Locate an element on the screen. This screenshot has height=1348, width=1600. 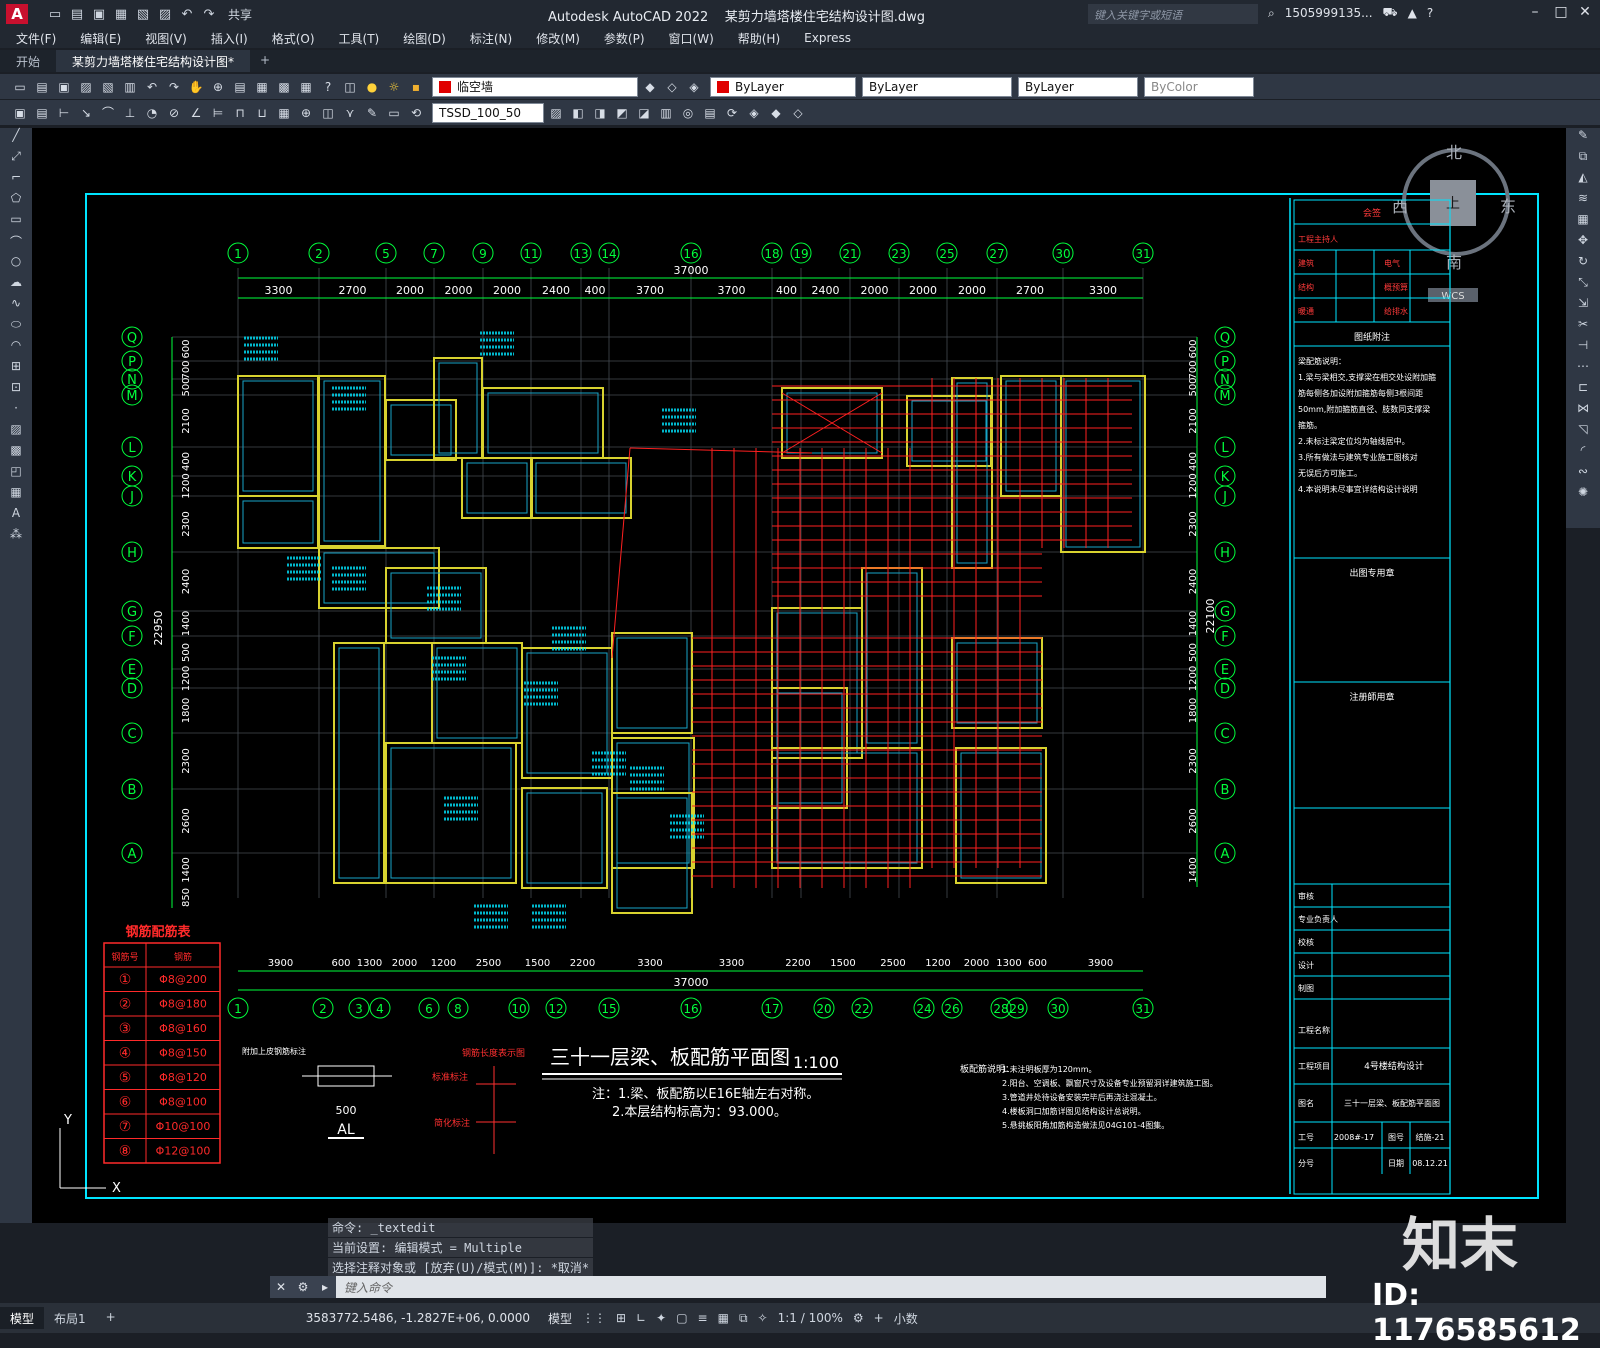
copy-icon: ⧉ is located at coordinates (1583, 159).